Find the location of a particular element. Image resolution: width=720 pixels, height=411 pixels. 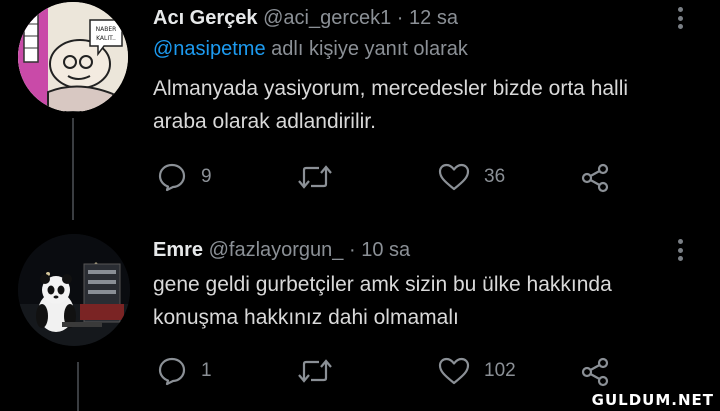

avatar: NABER KALIT.. is located at coordinates (73, 57).